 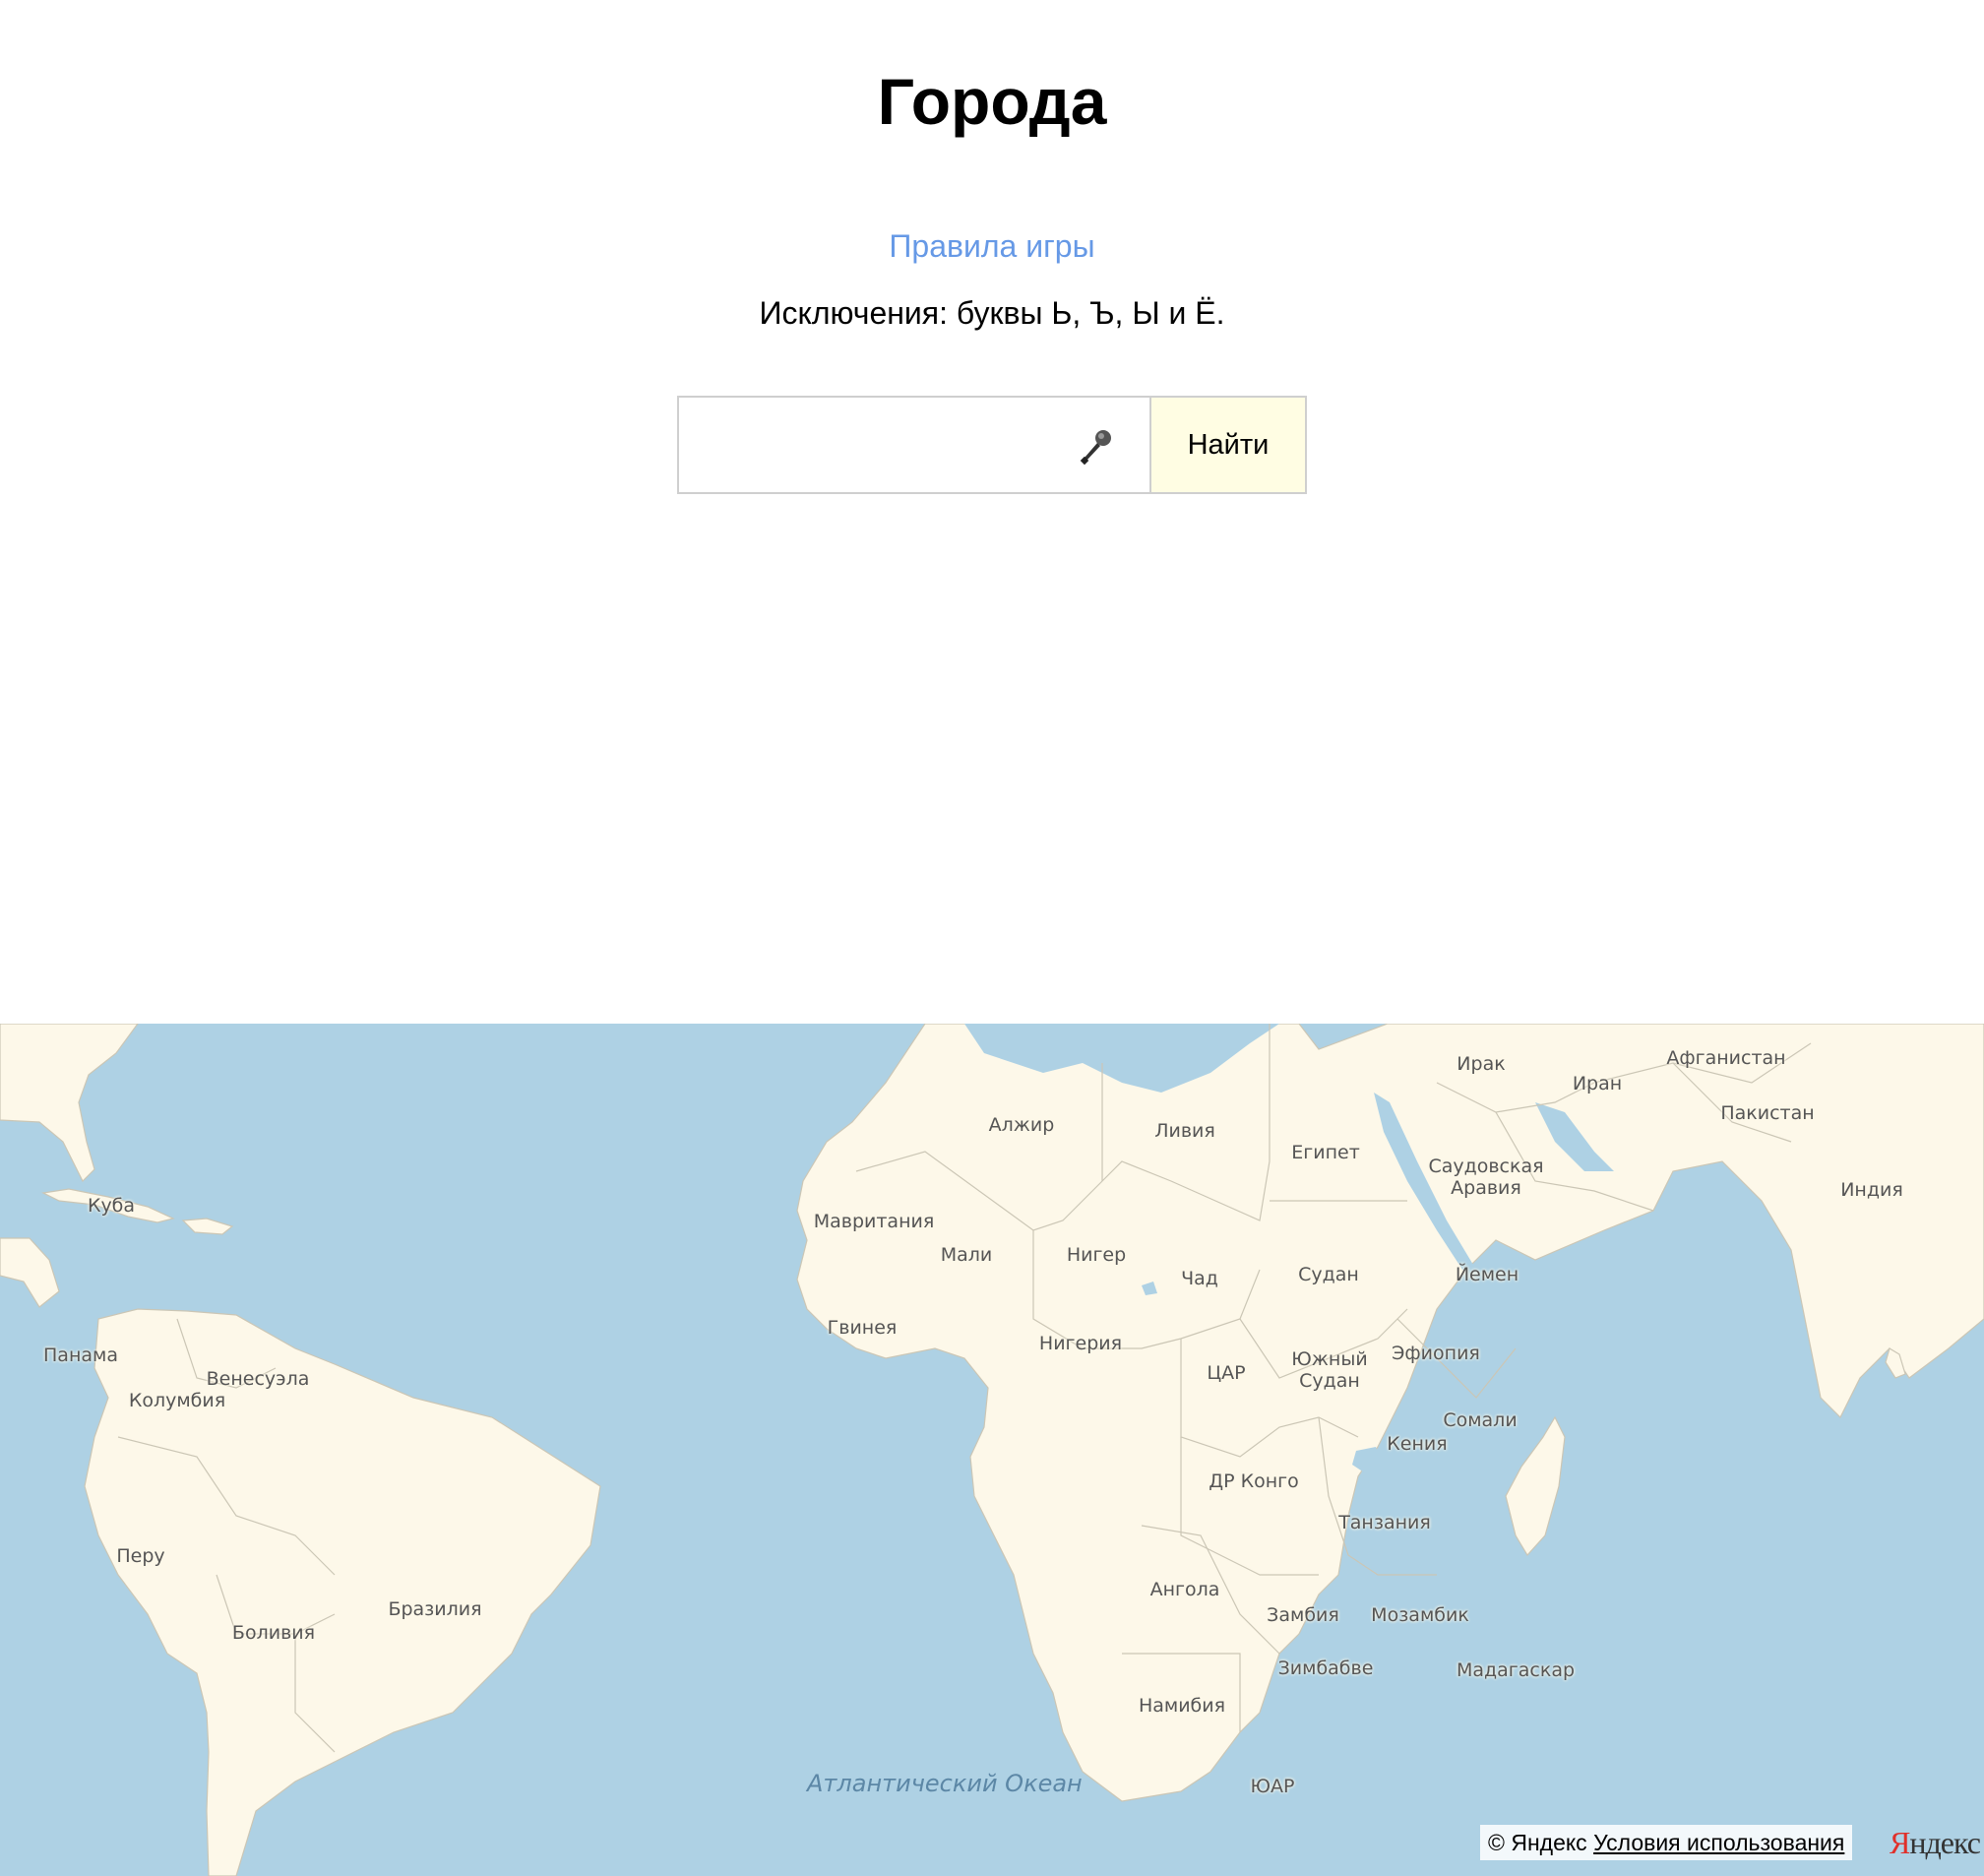 What do you see at coordinates (1184, 1131) in the screenshot?
I see `map-label-libya: Ливия` at bounding box center [1184, 1131].